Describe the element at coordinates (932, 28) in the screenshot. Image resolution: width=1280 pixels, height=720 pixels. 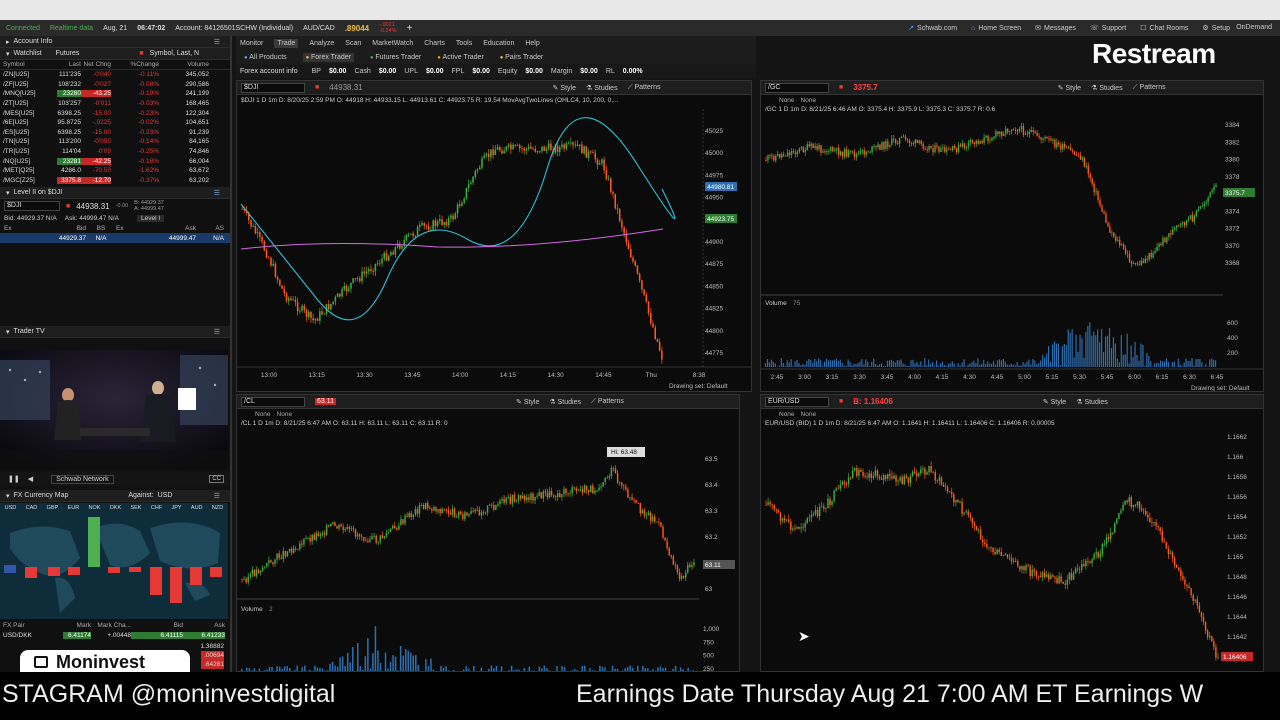
I see `schwab-link: ↗ Schwab.com` at that location.